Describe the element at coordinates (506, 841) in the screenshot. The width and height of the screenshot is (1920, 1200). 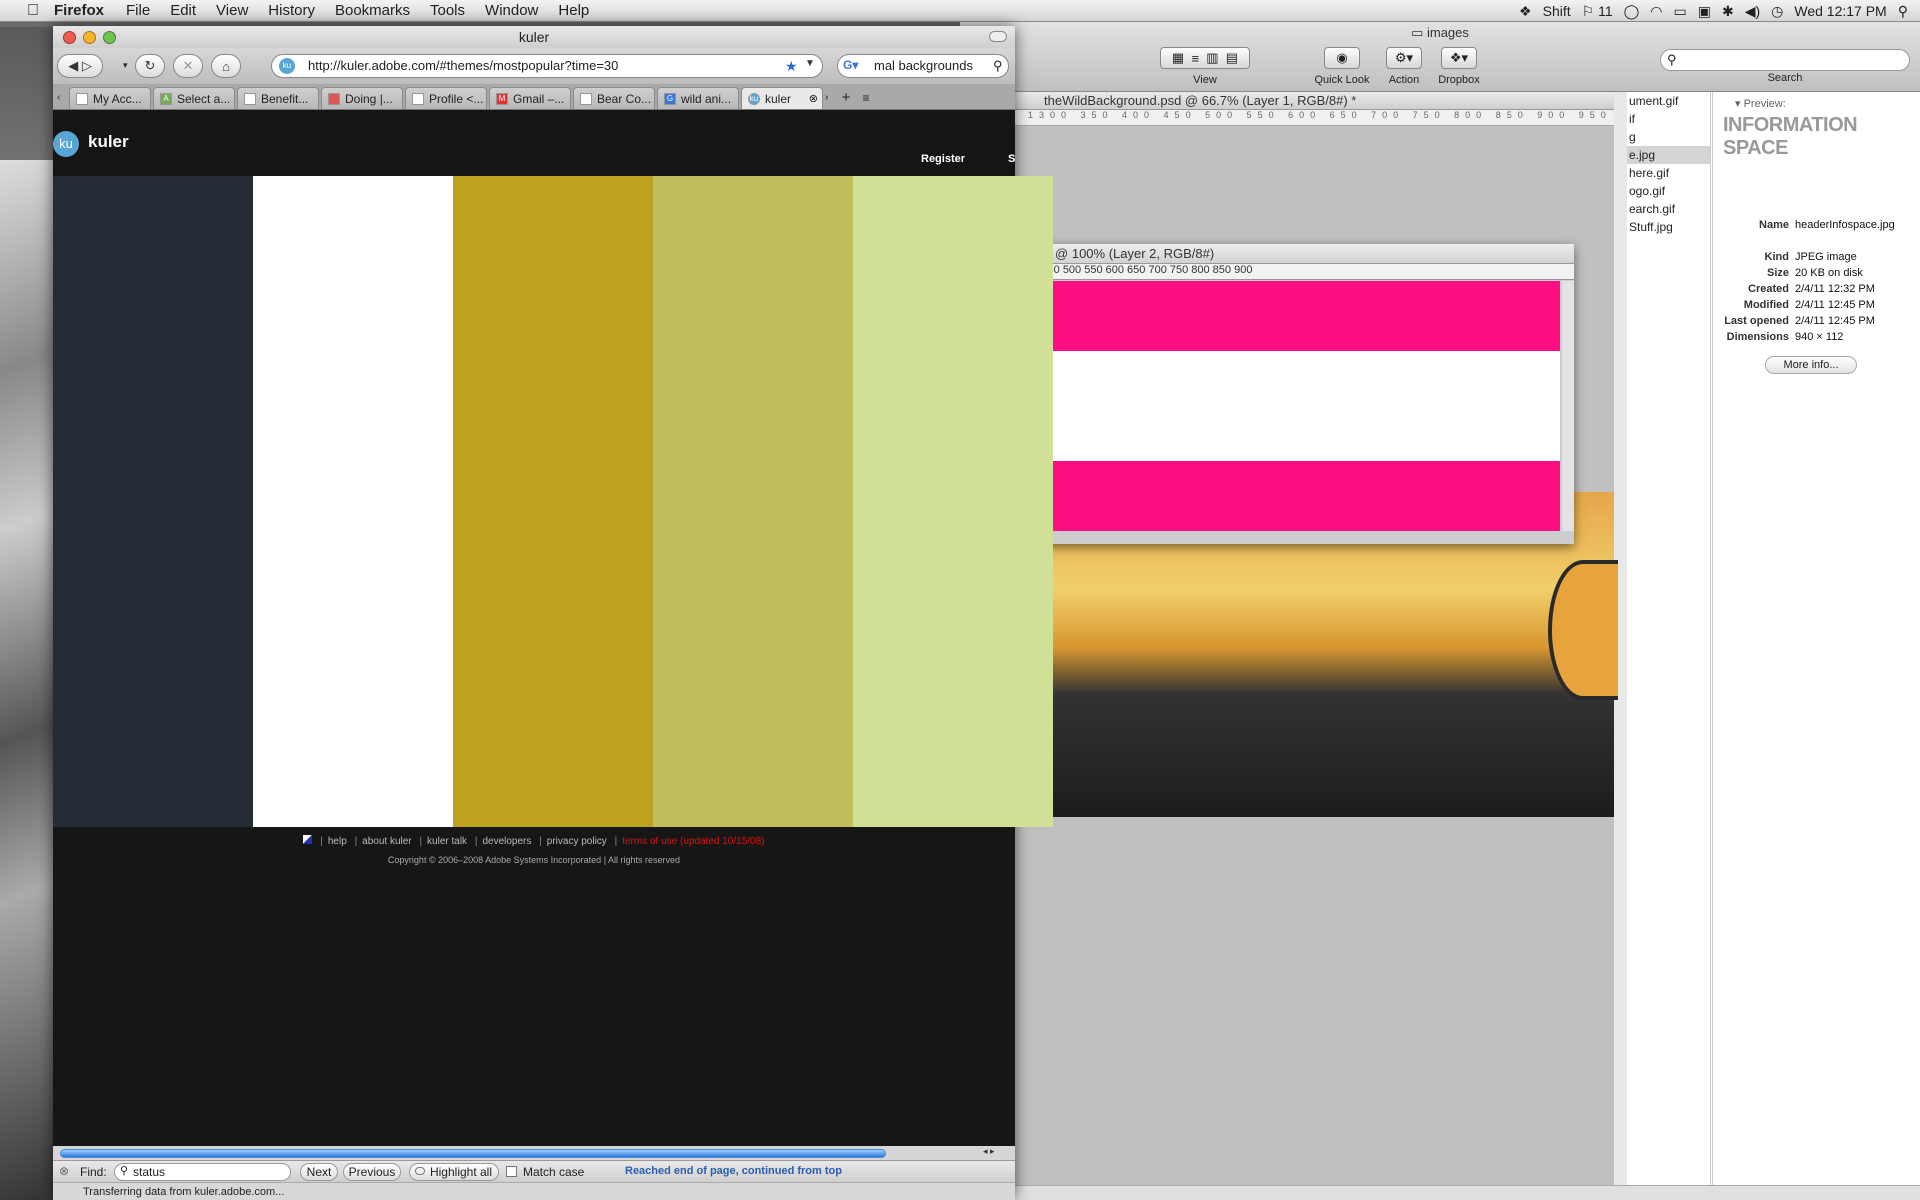
I see `footer-developers-link: developers` at that location.